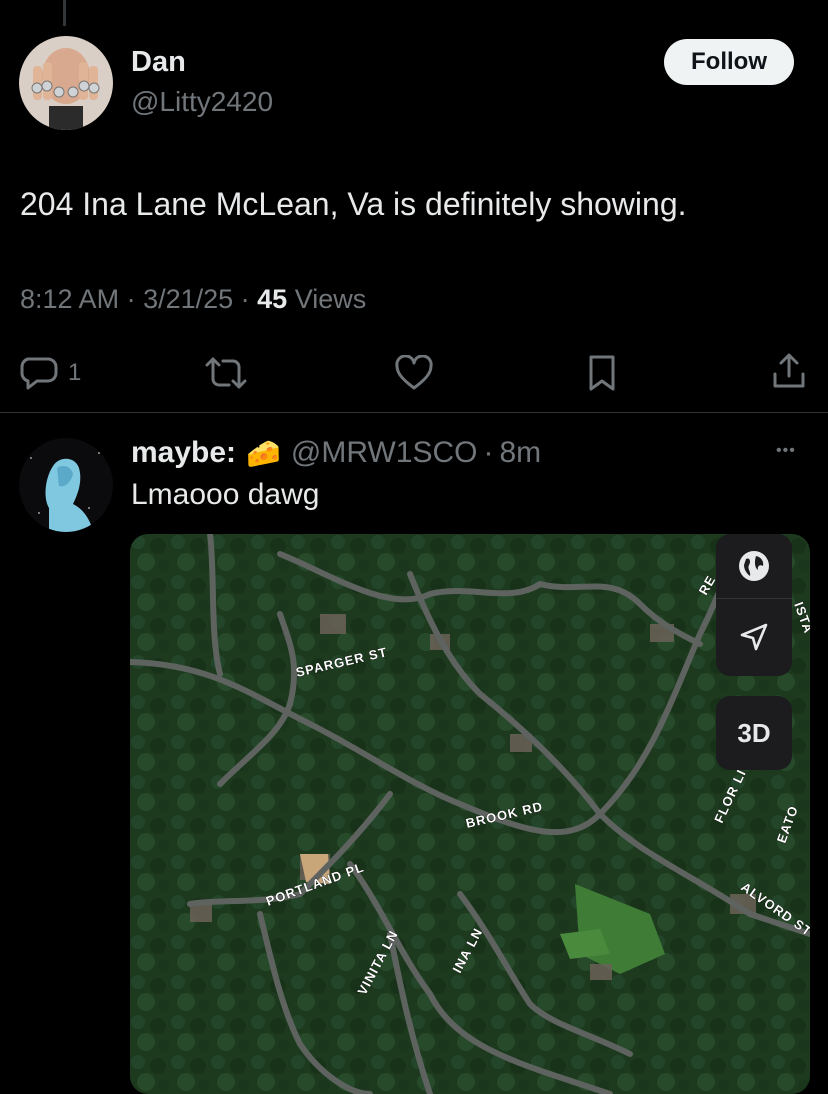 This screenshot has height=1094, width=828. I want to click on reply-icon, so click(39, 373).